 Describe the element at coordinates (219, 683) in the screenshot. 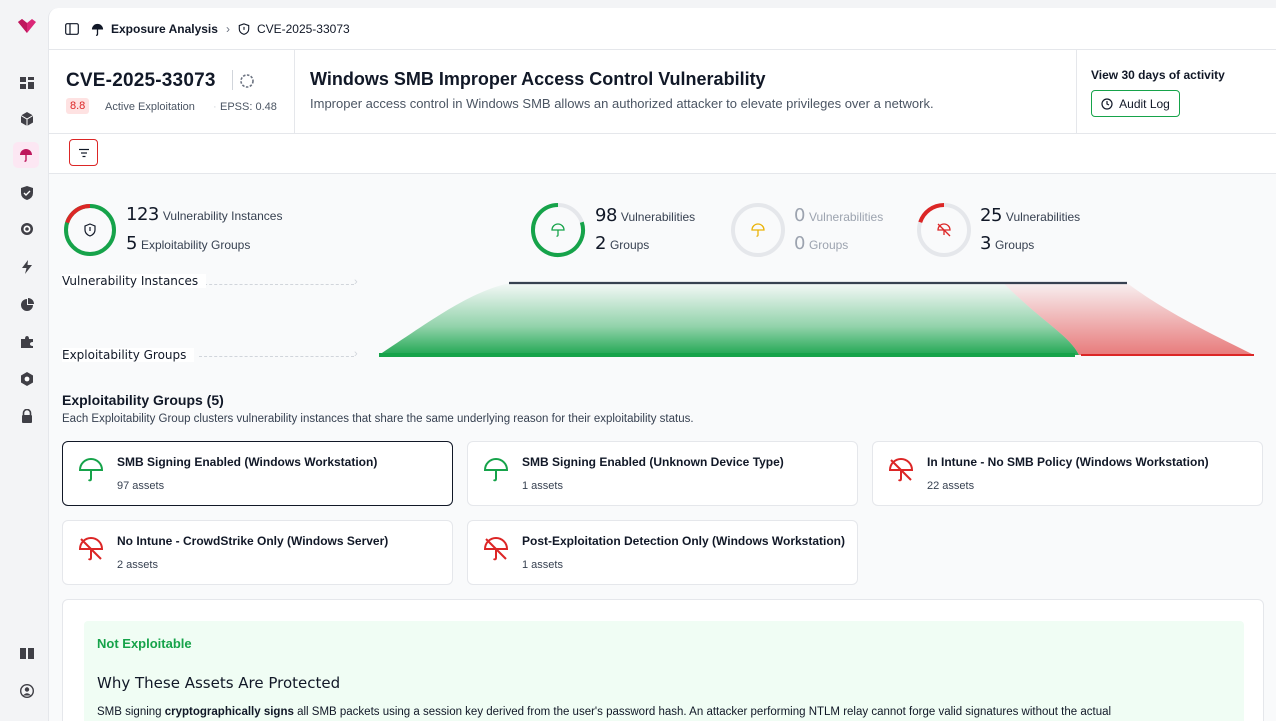

I see `detail-heading: Why These Assets Are Protected` at that location.